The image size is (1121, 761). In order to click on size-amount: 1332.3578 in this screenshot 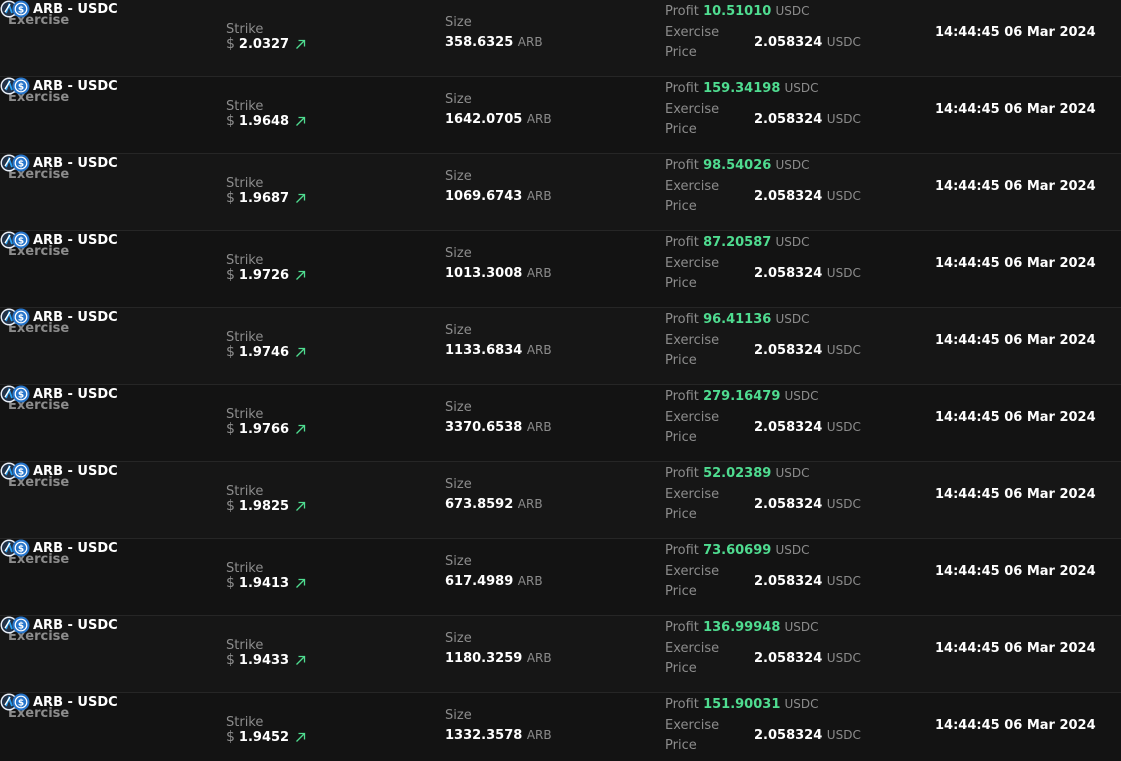, I will do `click(484, 735)`.